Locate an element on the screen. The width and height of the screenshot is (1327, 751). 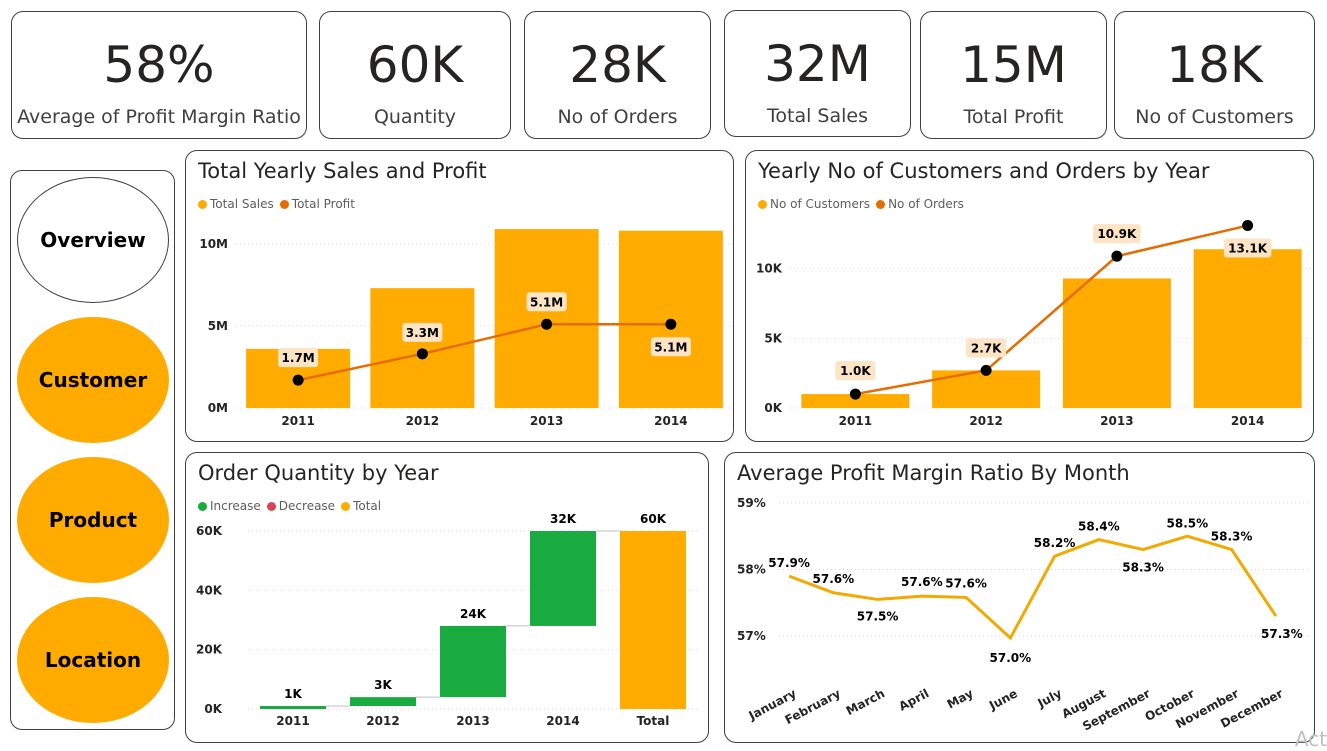
x-tick-label: June is located at coordinates (1003, 699).